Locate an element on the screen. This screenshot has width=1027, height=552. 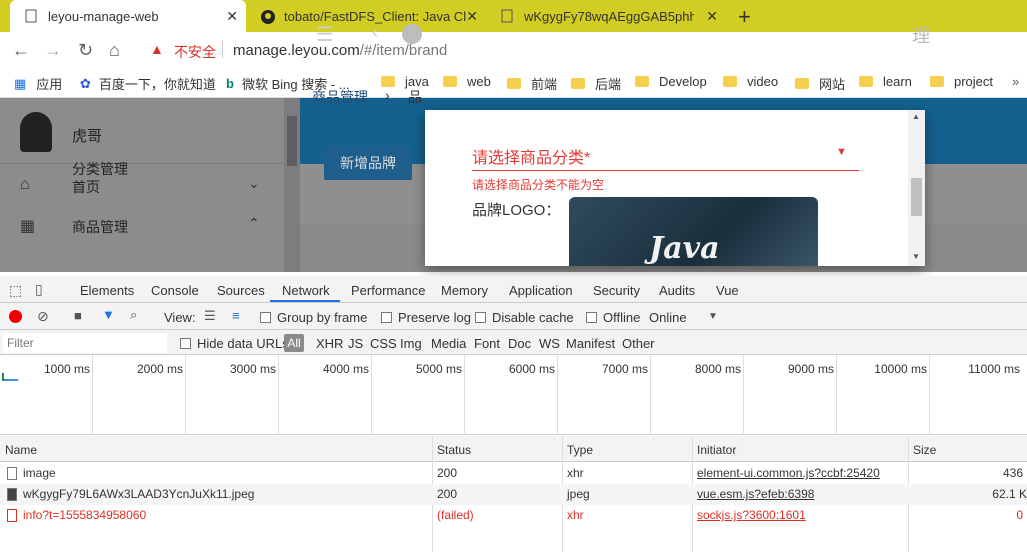
large-rows-icon: ☰ is located at coordinates (210, 316).